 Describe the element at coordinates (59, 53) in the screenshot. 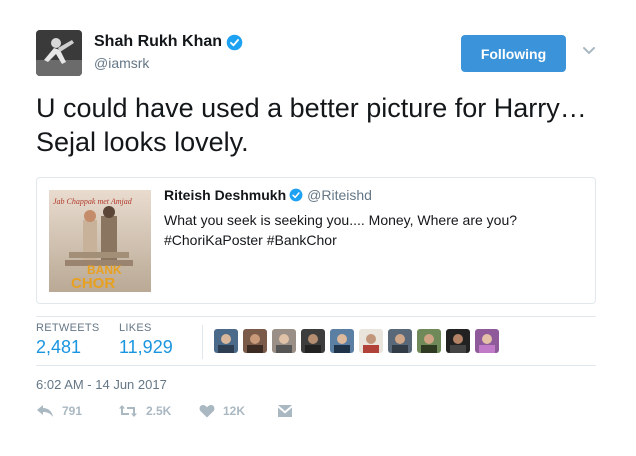

I see `author-avatar` at that location.